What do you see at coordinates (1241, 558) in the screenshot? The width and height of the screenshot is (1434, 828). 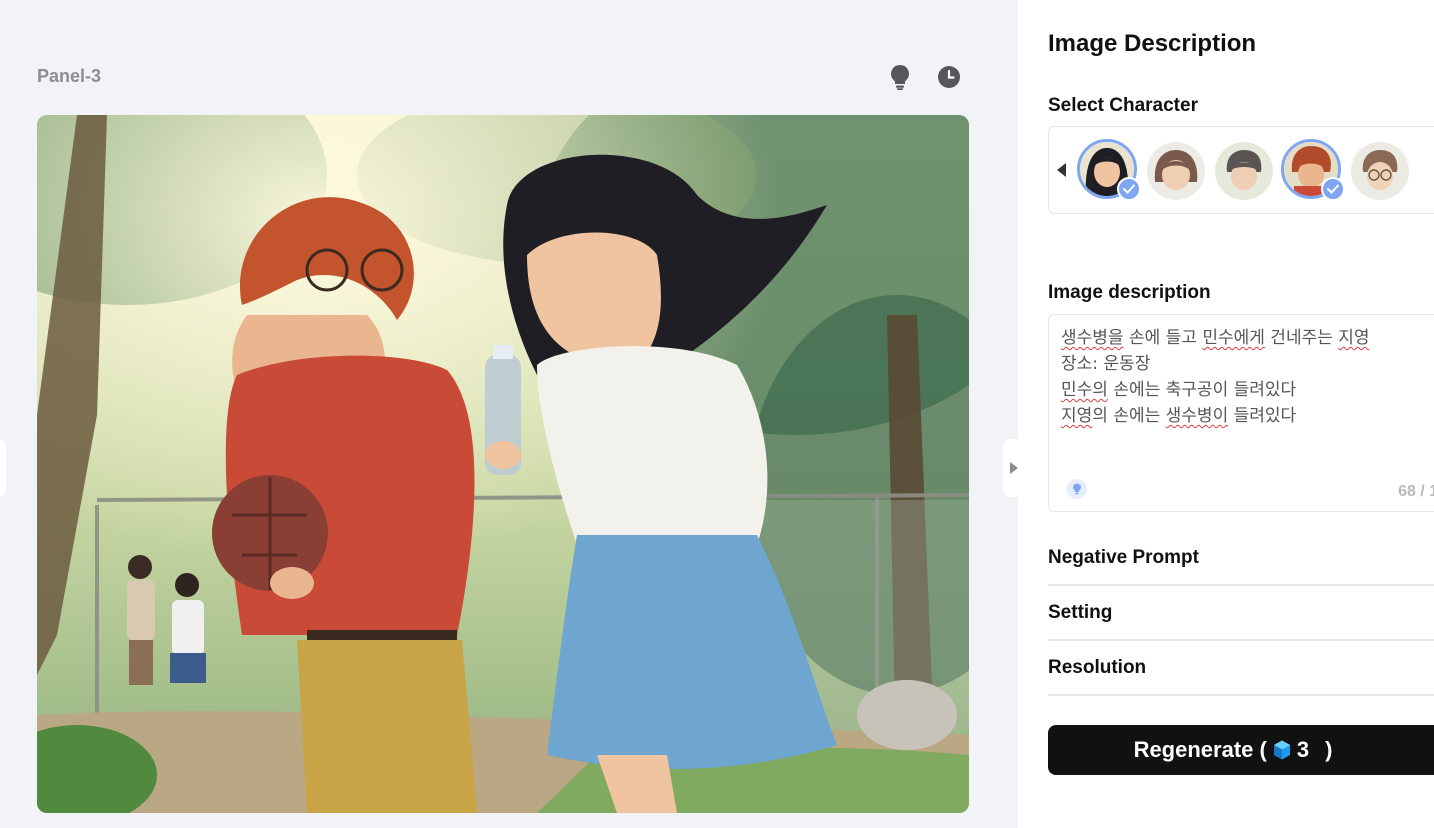 I see `negative-prompt-section: Negative Prompt` at bounding box center [1241, 558].